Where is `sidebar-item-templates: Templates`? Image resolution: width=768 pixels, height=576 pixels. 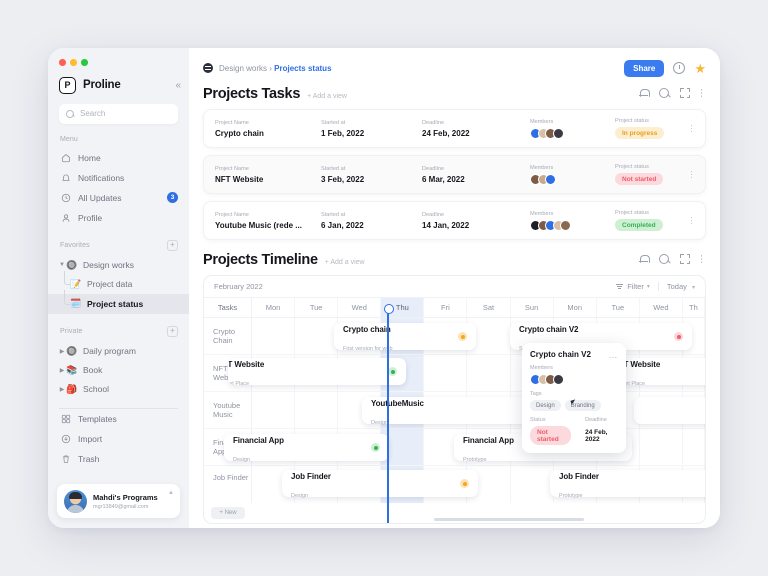
sidebar-item-templates: Templates is located at coordinates (118, 419).